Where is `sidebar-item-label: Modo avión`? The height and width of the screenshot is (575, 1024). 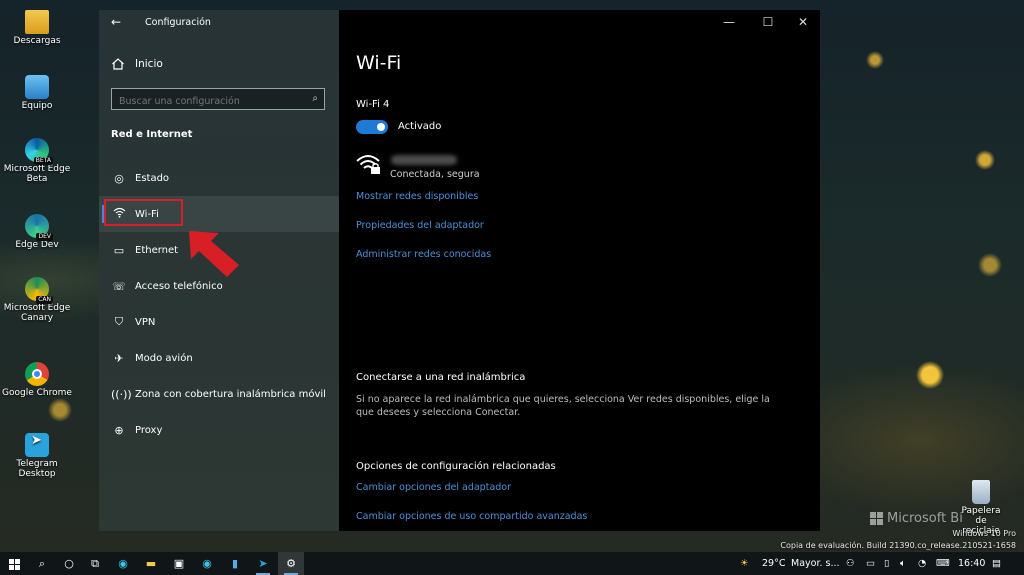
sidebar-item-label: Modo avión is located at coordinates (164, 358).